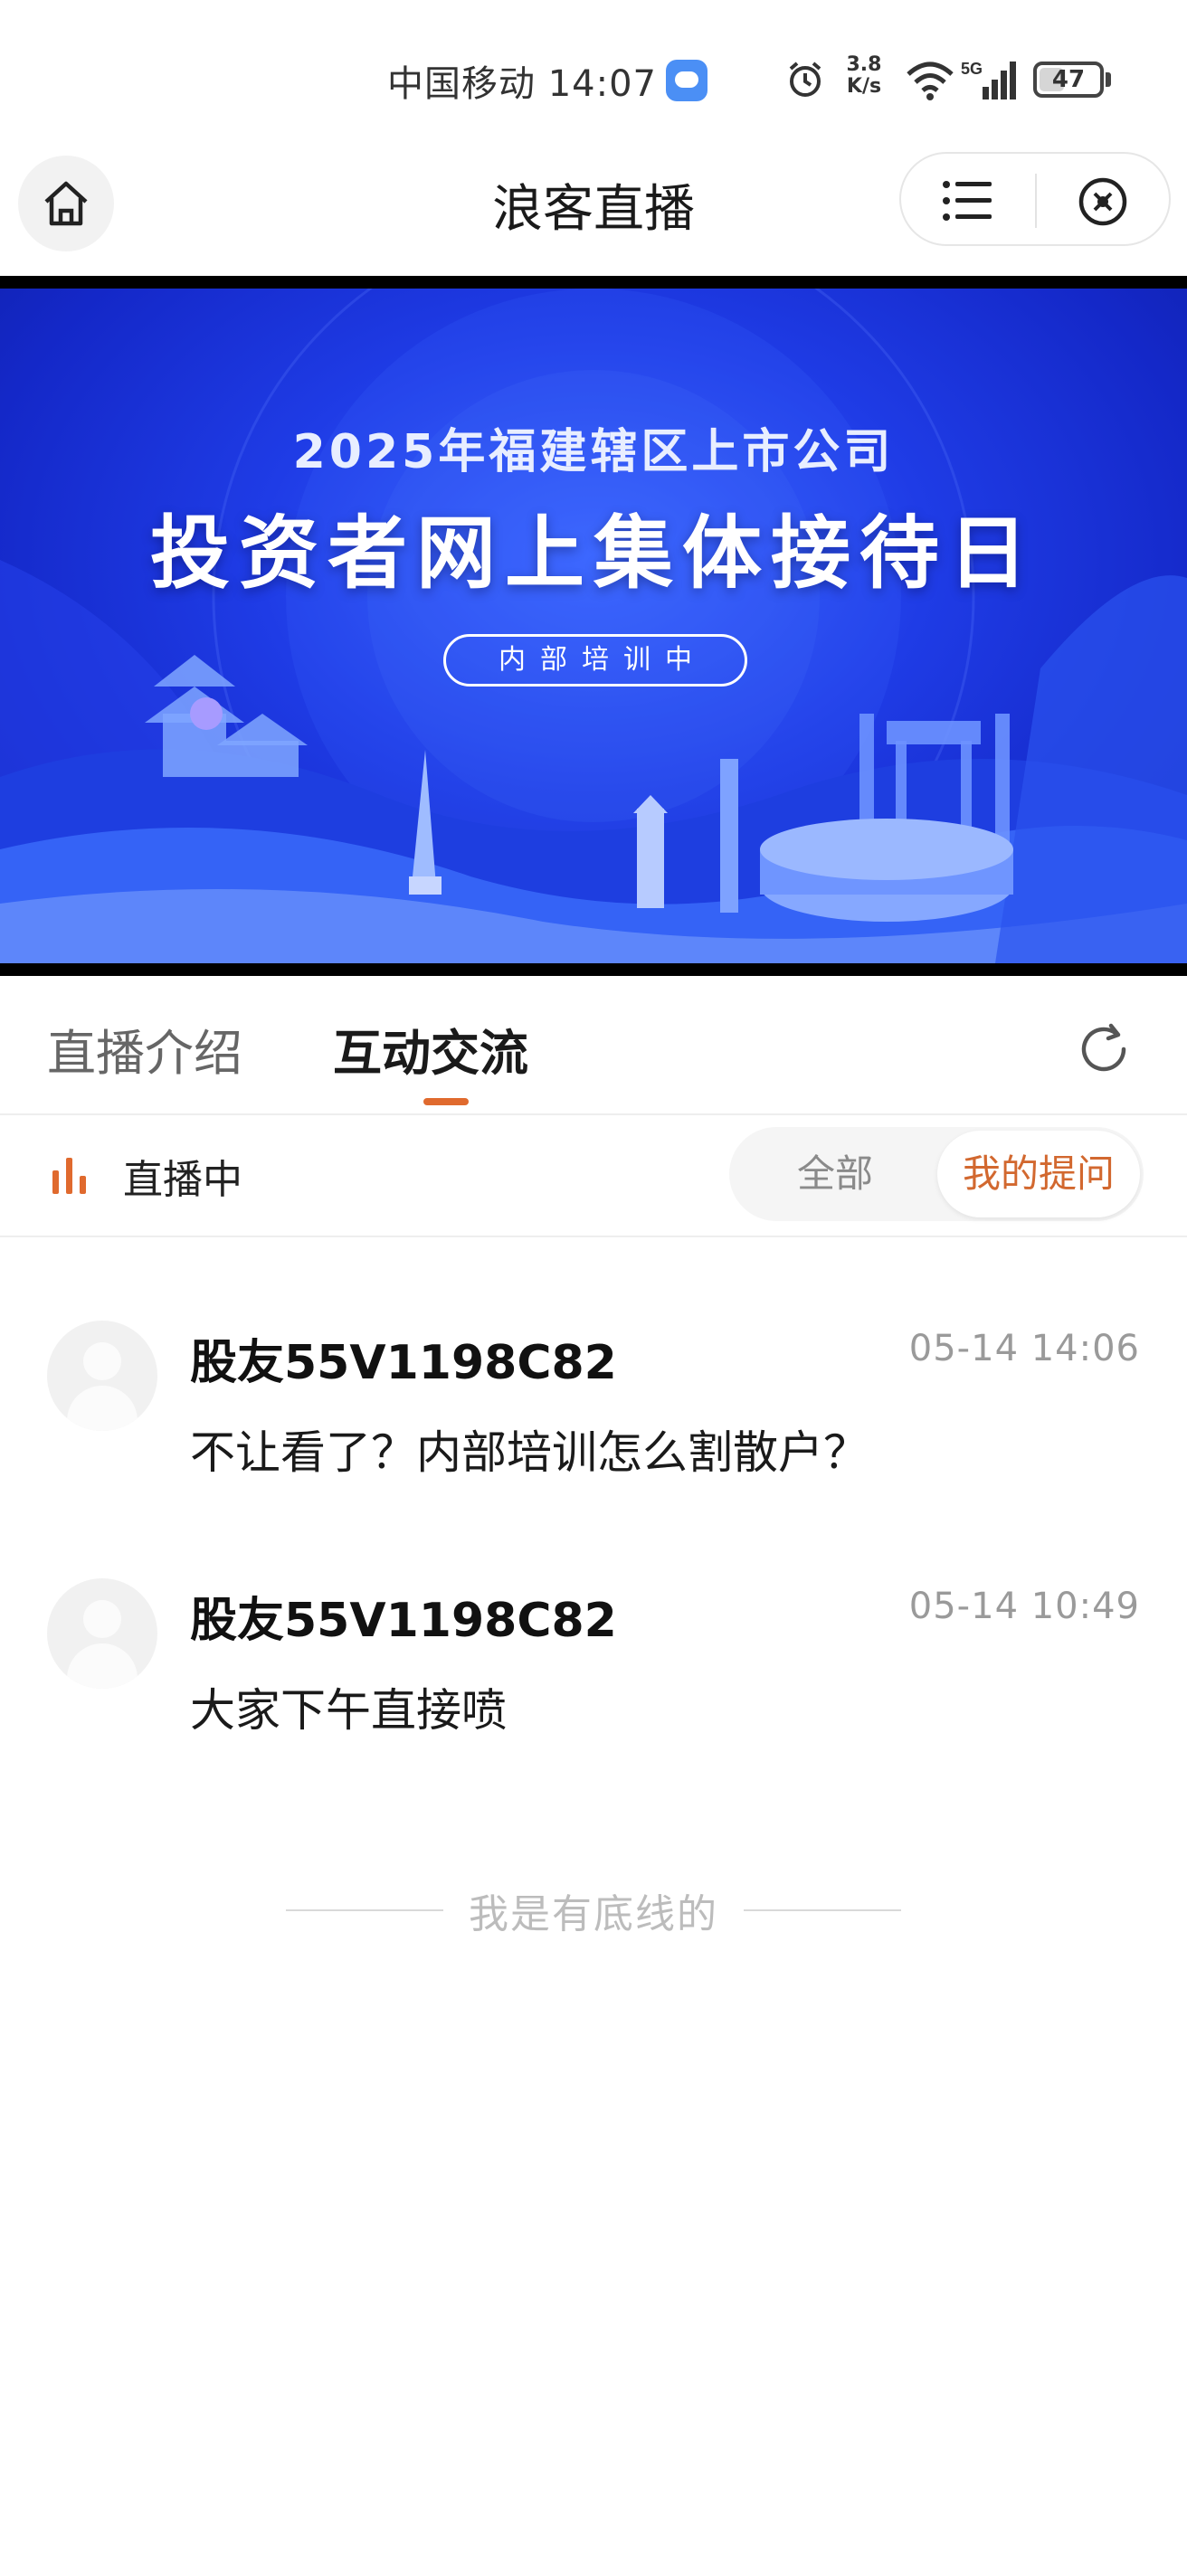  Describe the element at coordinates (348, 1711) in the screenshot. I see `comment-text: 大家下午直接喷` at that location.